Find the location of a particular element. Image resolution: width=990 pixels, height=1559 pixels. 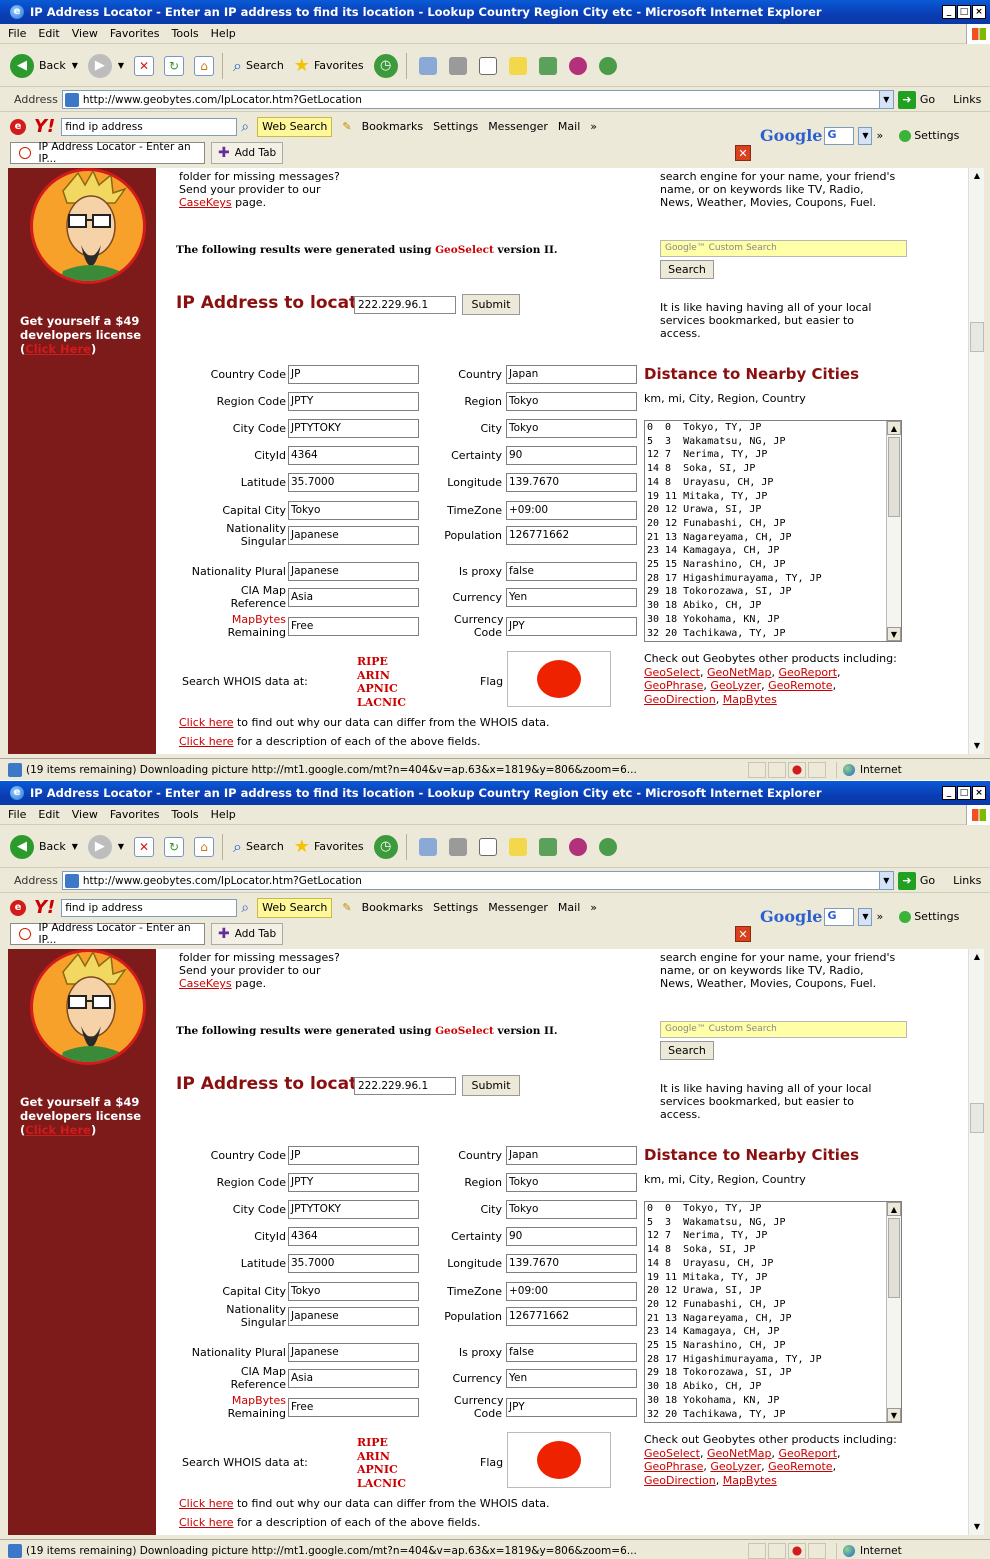

yahoo-menu-icon: e is located at coordinates (18, 907).